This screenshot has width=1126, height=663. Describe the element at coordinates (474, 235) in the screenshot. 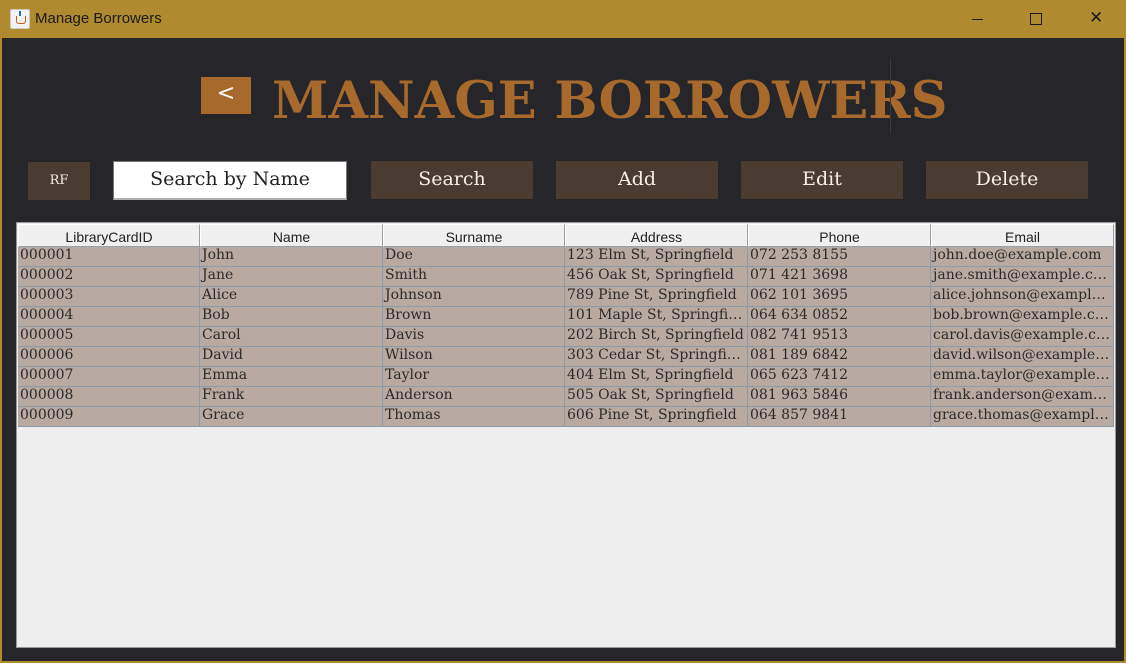

I see `column-header-surname: Surname` at that location.